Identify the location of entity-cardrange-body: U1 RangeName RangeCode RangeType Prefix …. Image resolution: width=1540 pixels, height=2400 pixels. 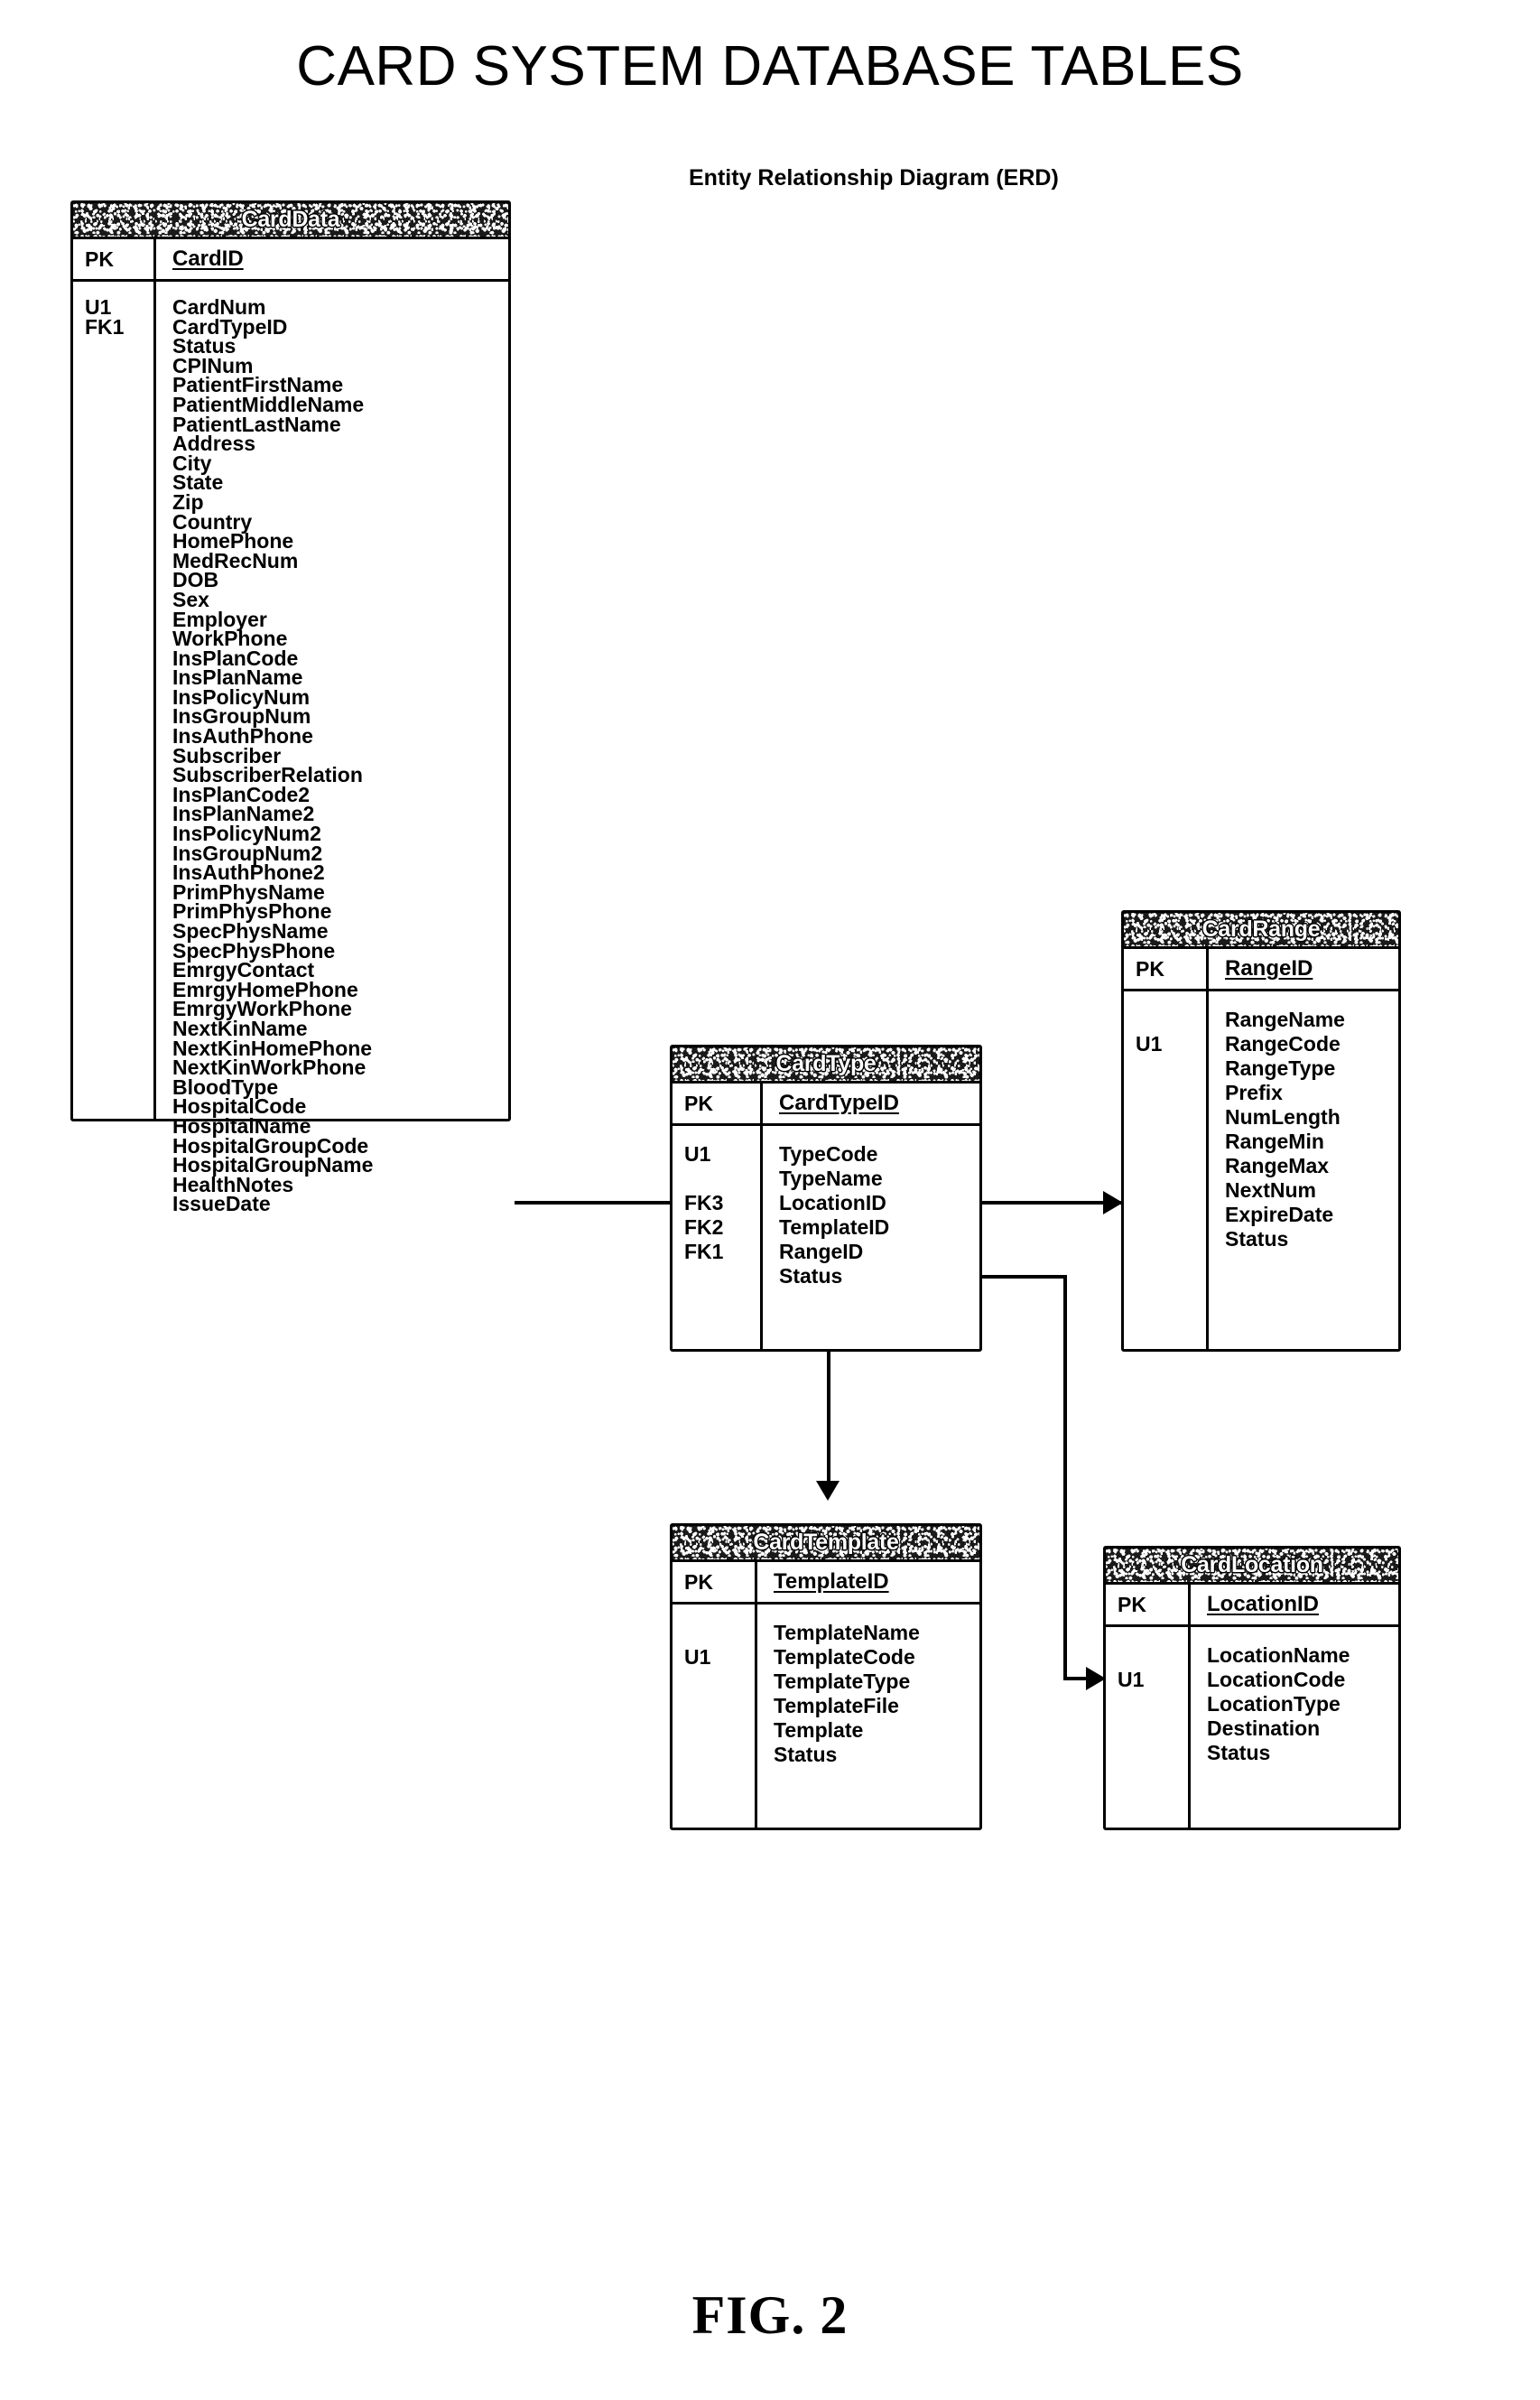
(1261, 1170).